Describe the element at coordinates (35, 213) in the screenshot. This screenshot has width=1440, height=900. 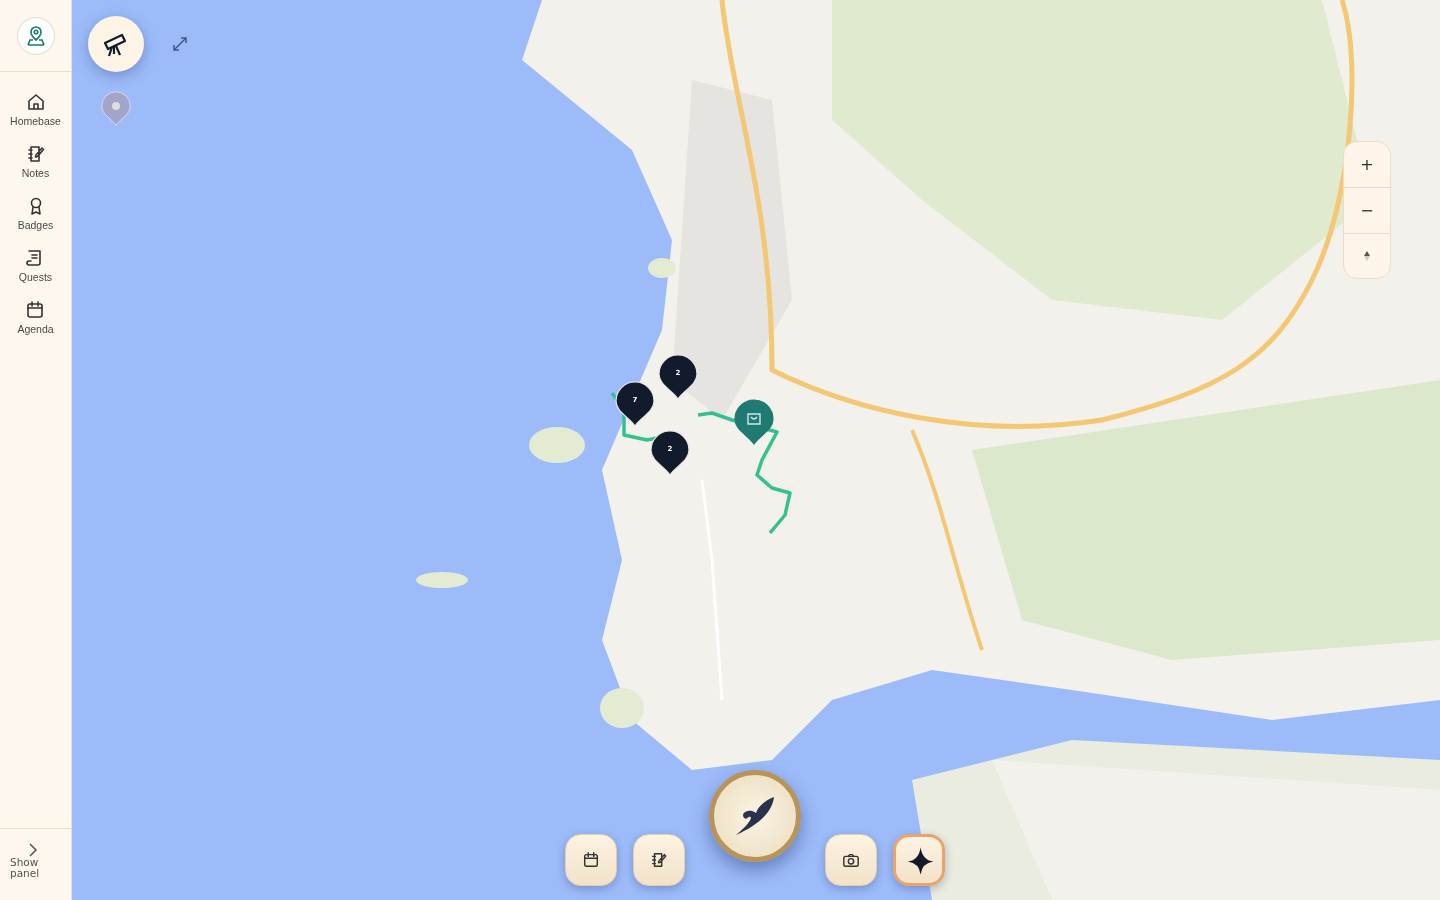
I see `nav-item: Badges` at that location.